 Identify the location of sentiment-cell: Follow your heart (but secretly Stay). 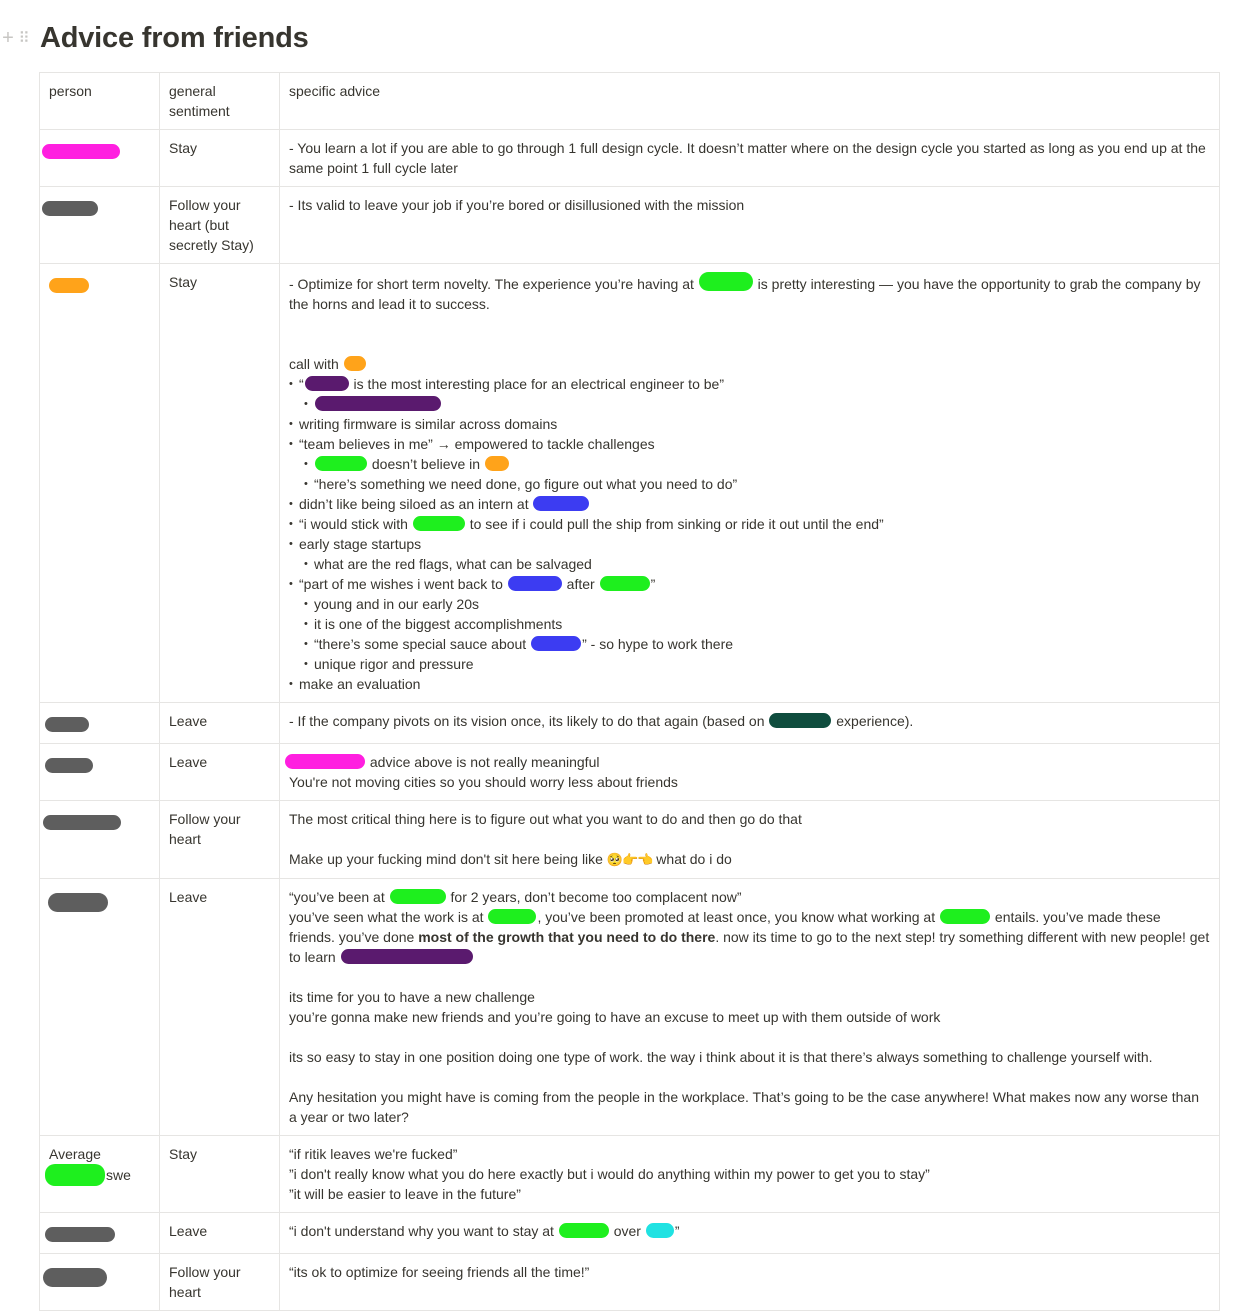
(219, 225).